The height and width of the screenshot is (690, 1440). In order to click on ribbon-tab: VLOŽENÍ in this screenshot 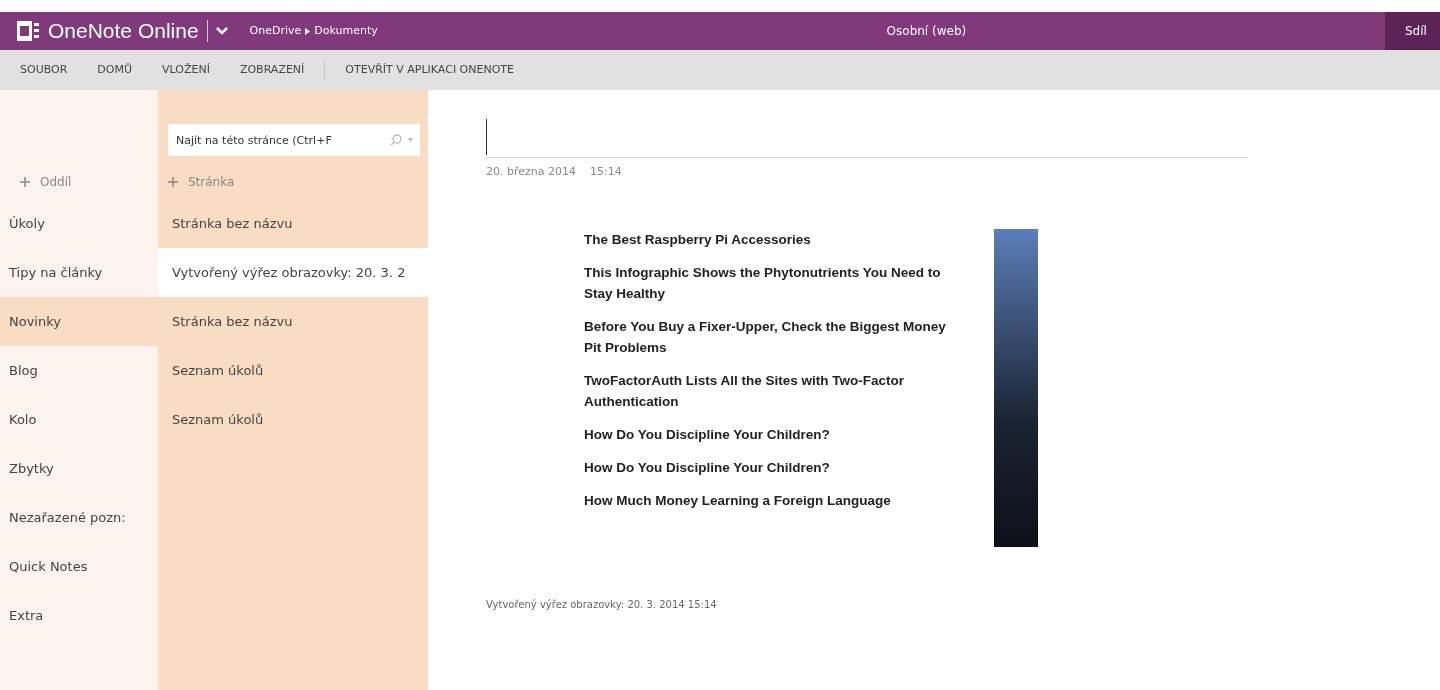, I will do `click(186, 70)`.